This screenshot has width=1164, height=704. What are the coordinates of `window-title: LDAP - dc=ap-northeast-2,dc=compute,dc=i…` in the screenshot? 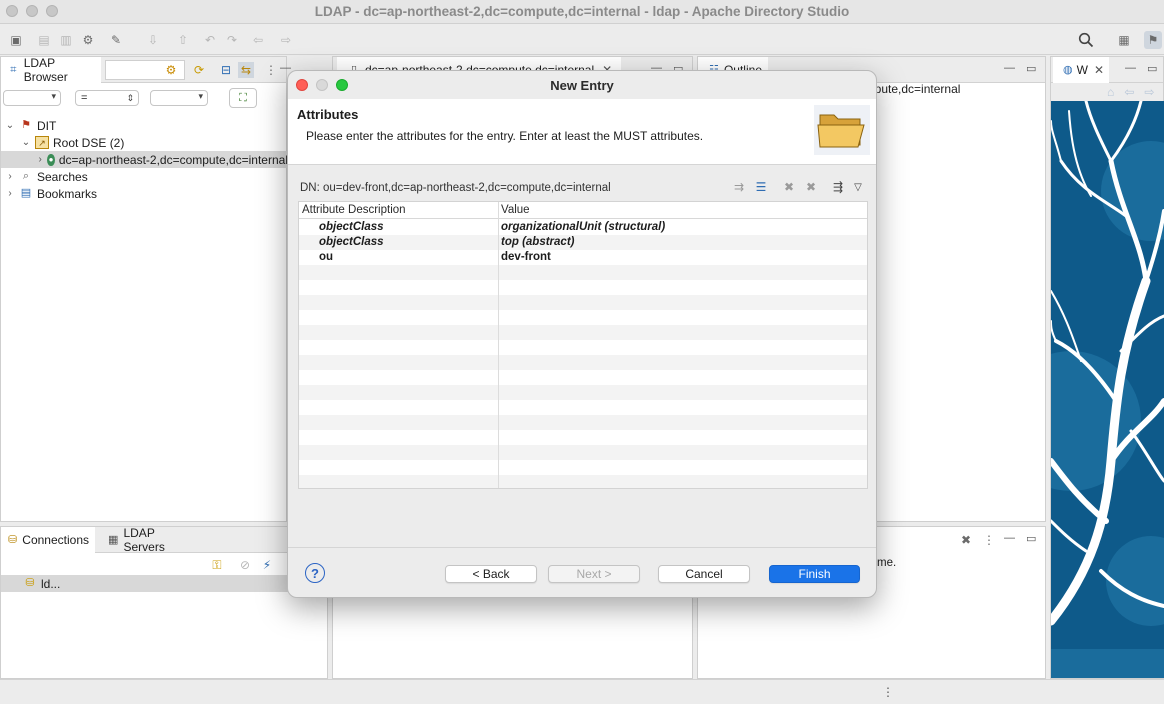 It's located at (582, 11).